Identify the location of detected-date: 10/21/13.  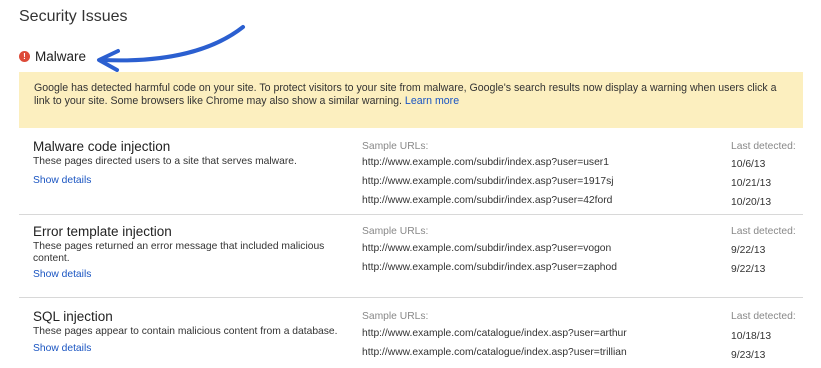
(751, 183).